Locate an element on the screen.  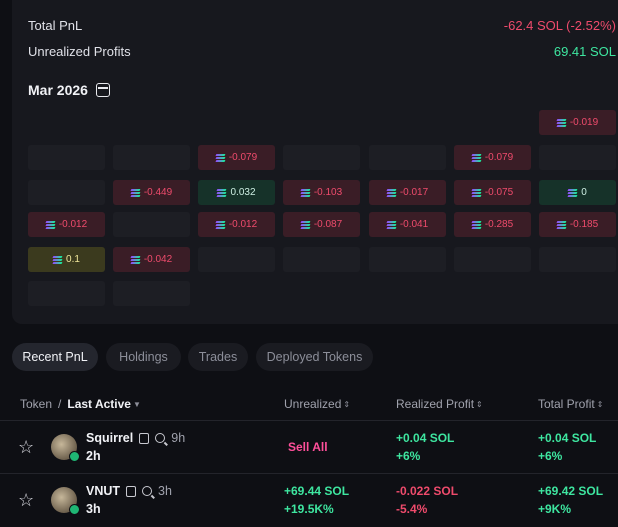
month-label: Mar 2026 is located at coordinates (58, 90).